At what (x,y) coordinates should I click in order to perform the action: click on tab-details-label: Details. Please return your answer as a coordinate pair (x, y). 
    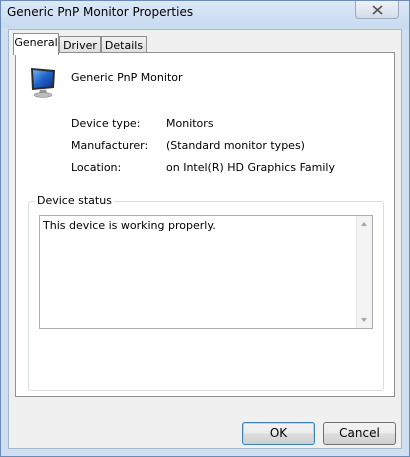
    Looking at the image, I should click on (124, 45).